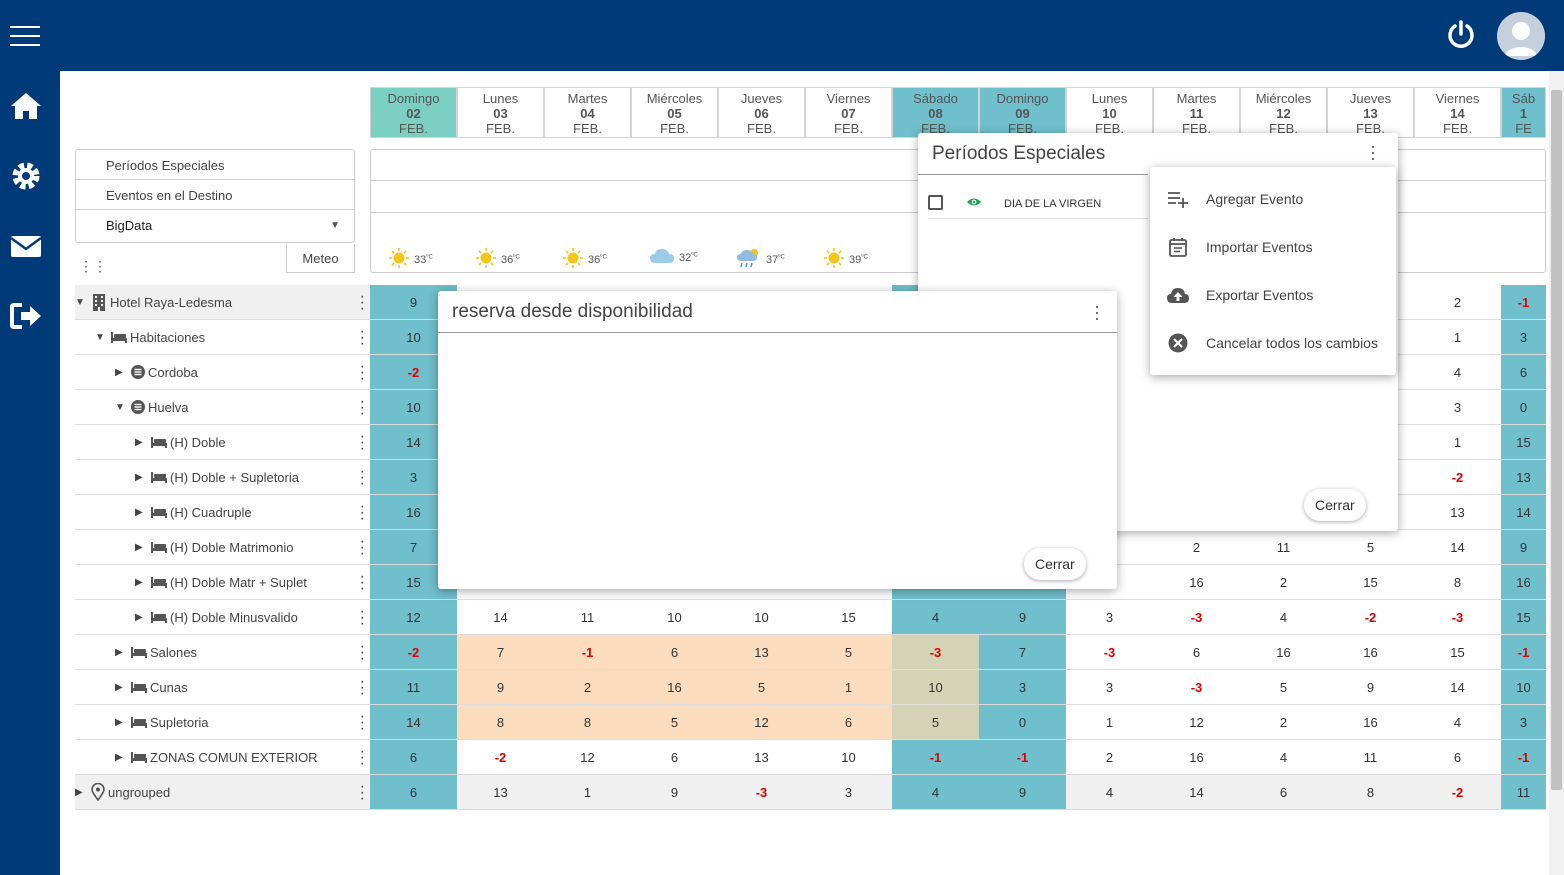  Describe the element at coordinates (93, 266) in the screenshot. I see `drag-handle-icon: ⋮⋮` at that location.